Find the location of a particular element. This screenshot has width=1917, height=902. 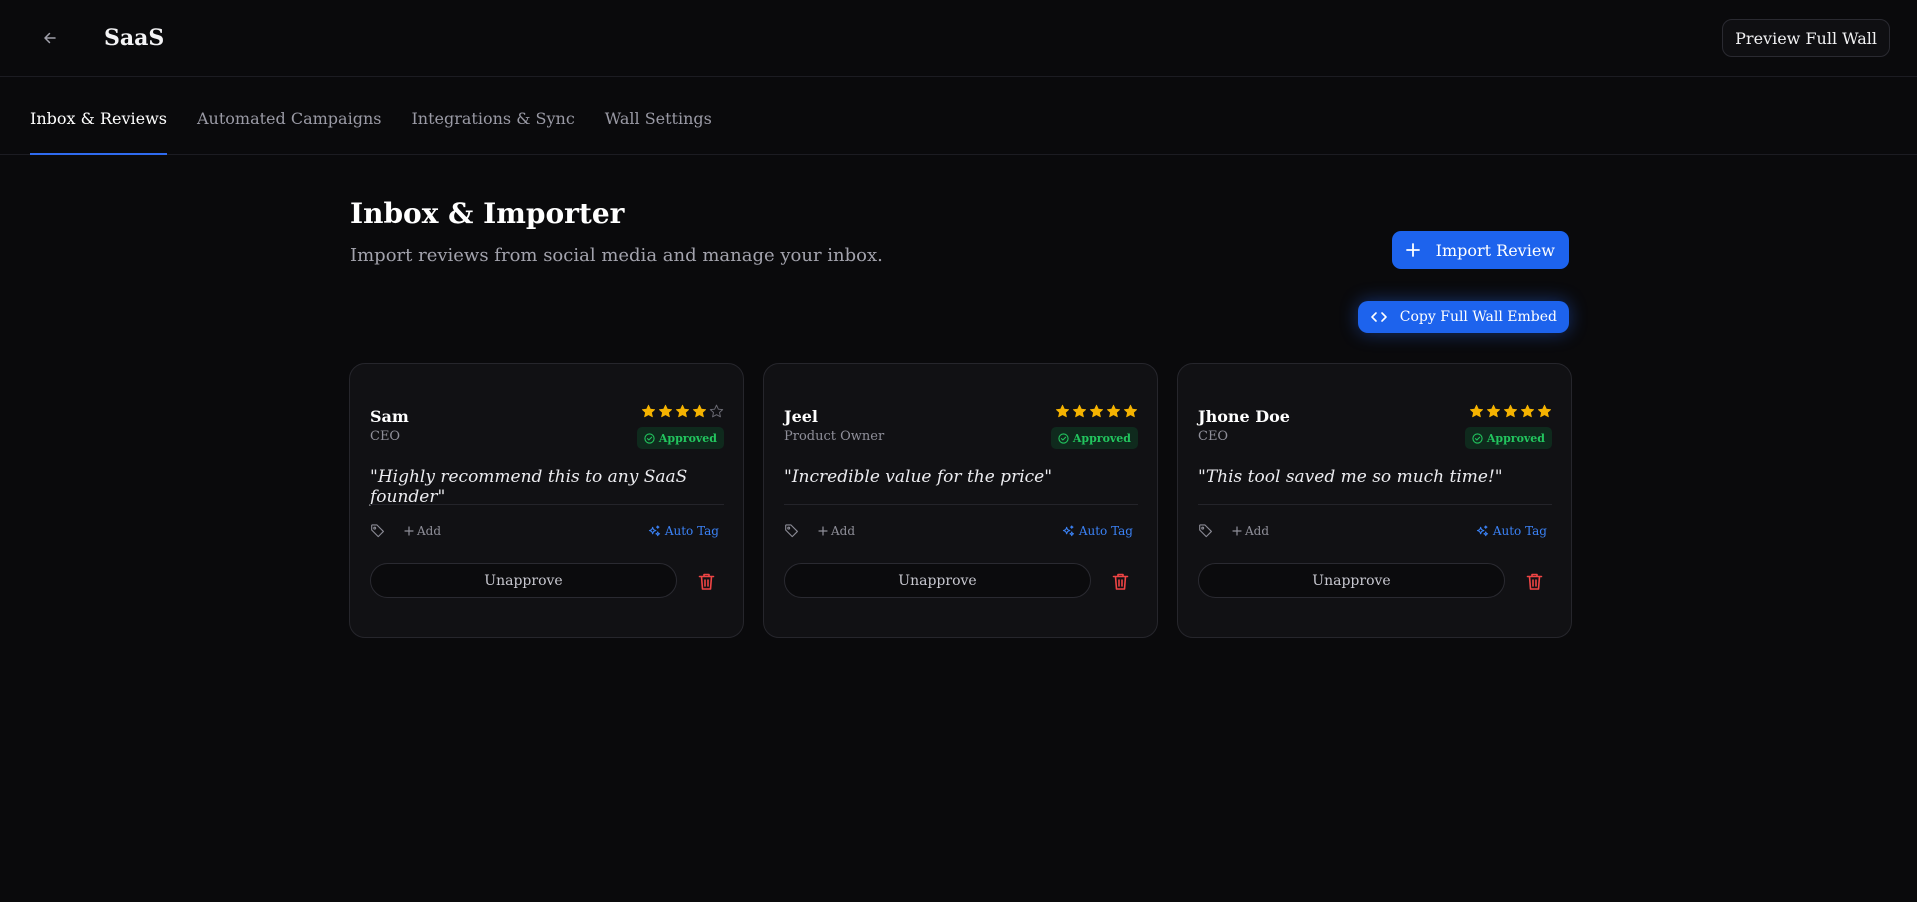

review-quote: "Incredible value for the price" is located at coordinates (918, 477).